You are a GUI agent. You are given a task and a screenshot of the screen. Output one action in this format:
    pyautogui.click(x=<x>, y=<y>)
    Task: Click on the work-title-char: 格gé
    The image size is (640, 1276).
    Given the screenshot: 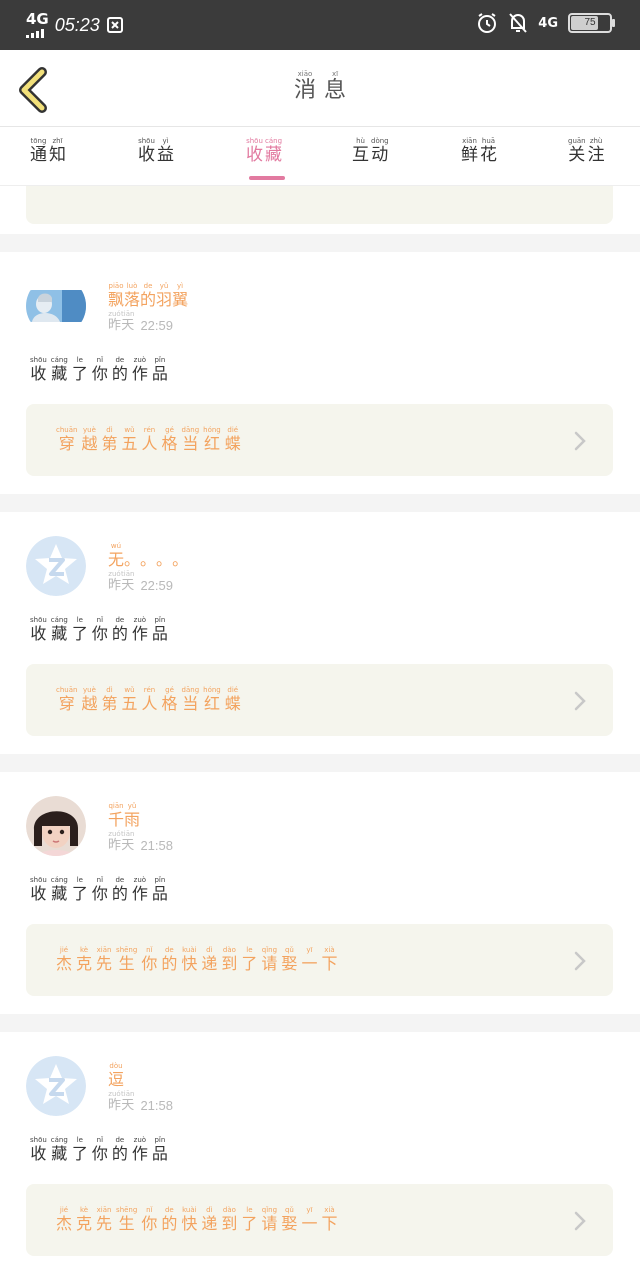 What is the action you would take?
    pyautogui.click(x=170, y=699)
    